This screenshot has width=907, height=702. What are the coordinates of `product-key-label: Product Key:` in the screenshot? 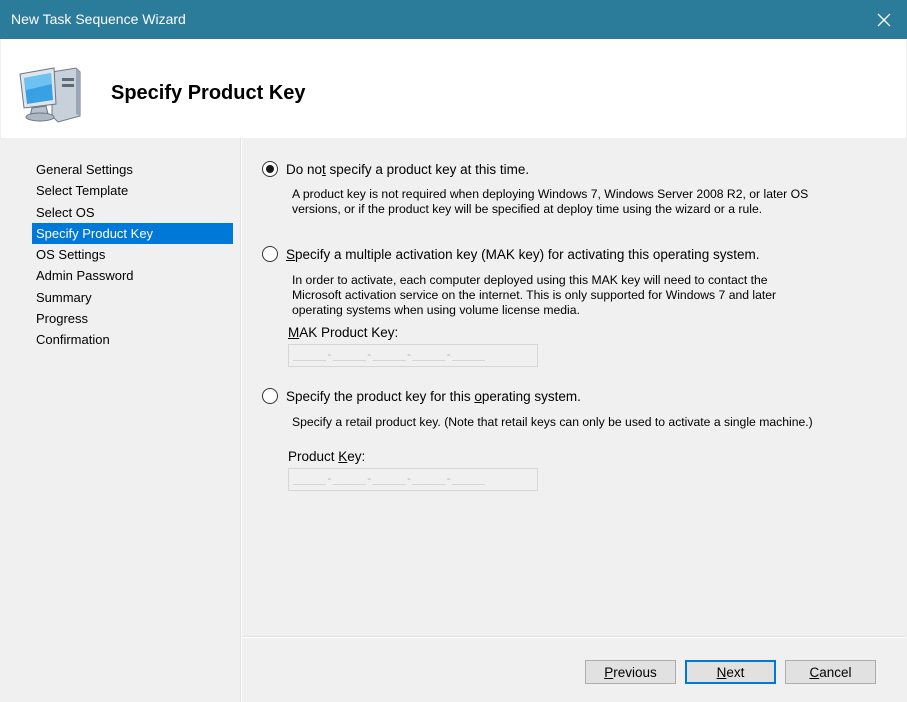 It's located at (327, 456).